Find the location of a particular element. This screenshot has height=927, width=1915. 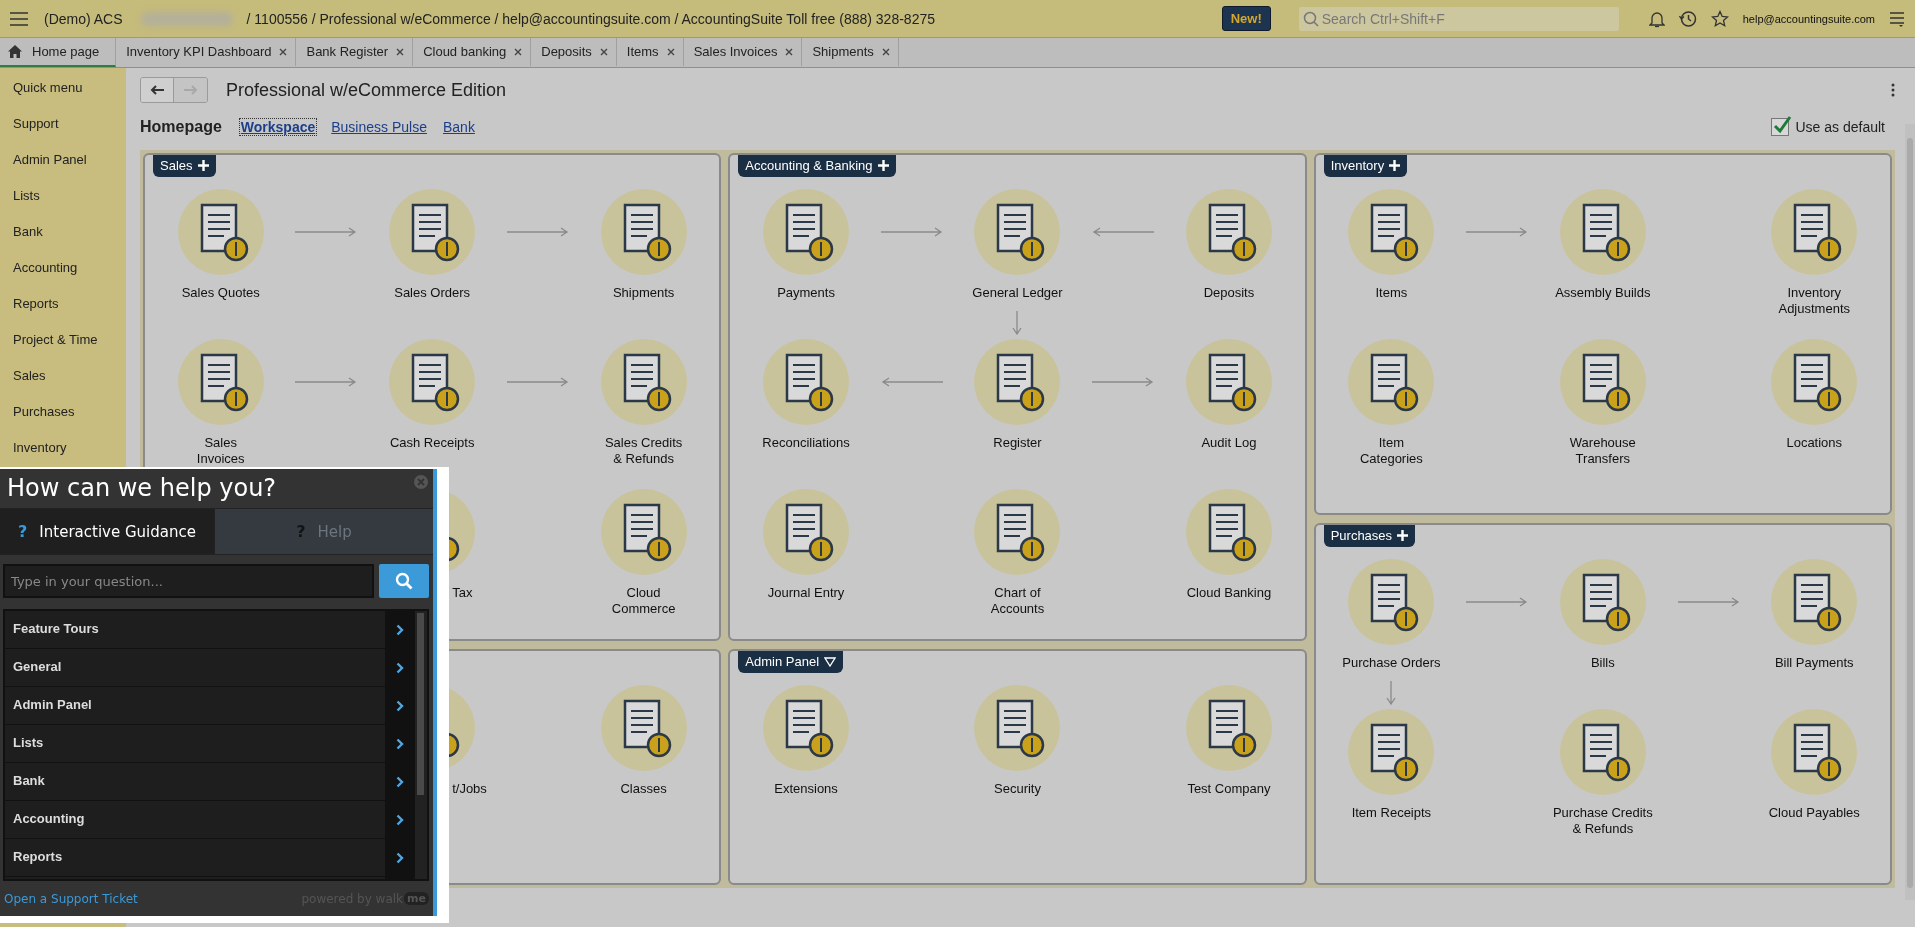

tile-label: Sales Quotes is located at coordinates (220, 293).